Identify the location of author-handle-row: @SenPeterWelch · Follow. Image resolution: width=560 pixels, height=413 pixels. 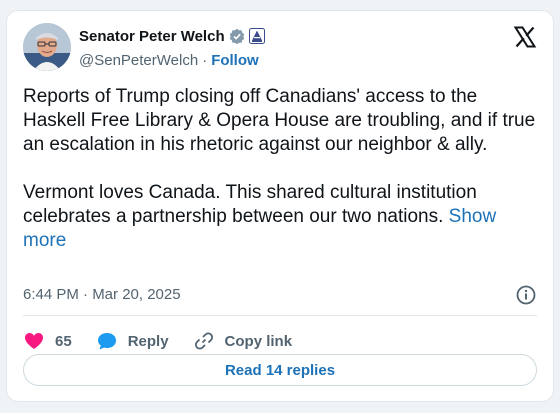
(169, 60).